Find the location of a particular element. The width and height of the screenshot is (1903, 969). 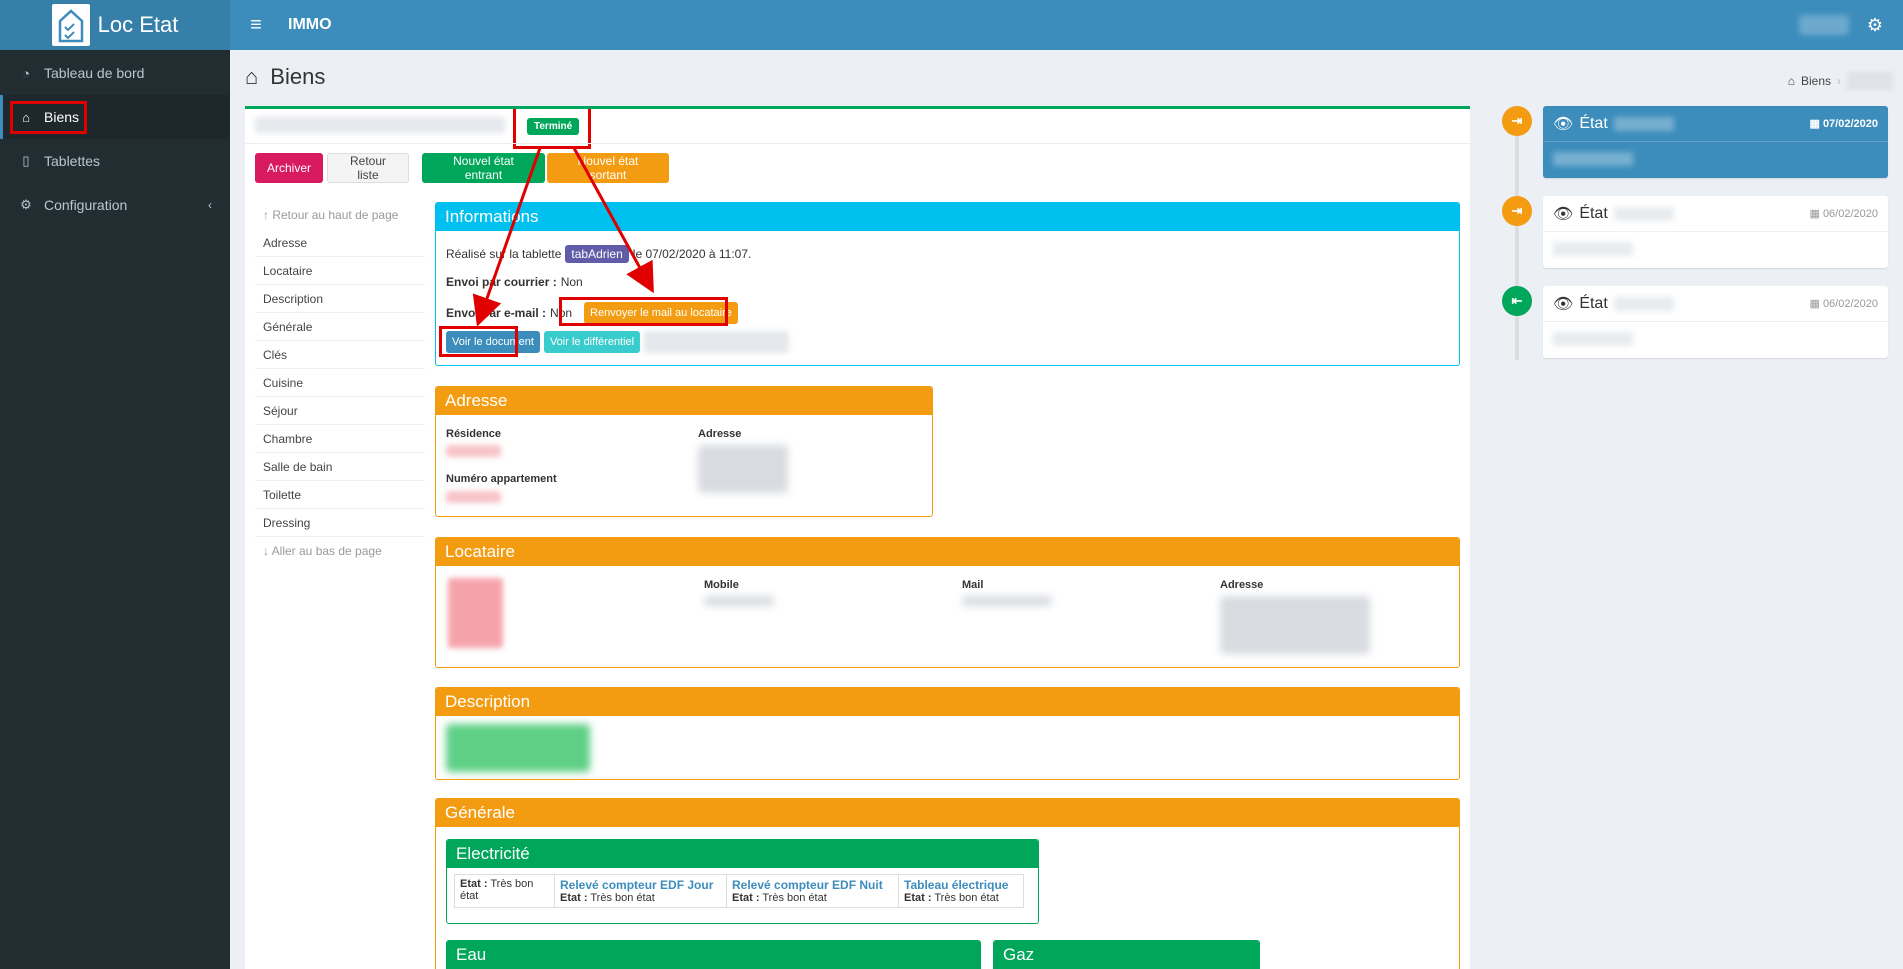

toc-item: Cuisine is located at coordinates (340, 383).